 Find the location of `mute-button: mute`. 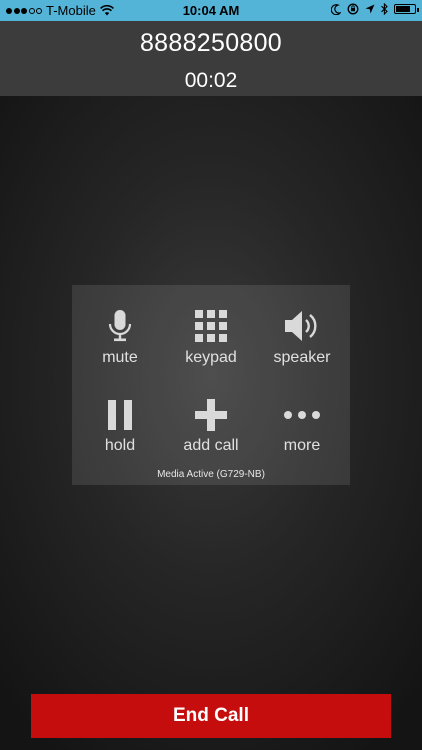

mute-button: mute is located at coordinates (120, 349).